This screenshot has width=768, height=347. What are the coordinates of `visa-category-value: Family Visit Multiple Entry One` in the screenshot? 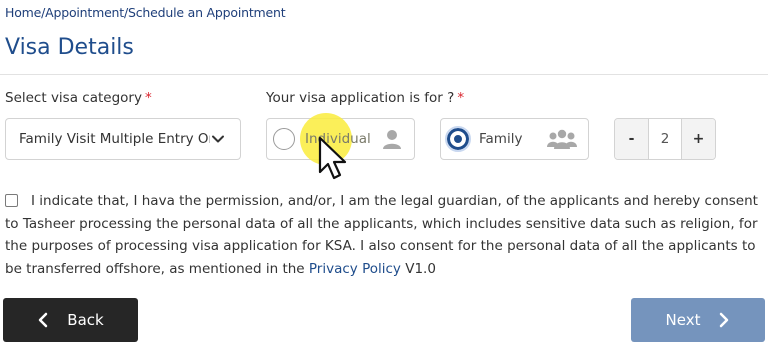 It's located at (114, 139).